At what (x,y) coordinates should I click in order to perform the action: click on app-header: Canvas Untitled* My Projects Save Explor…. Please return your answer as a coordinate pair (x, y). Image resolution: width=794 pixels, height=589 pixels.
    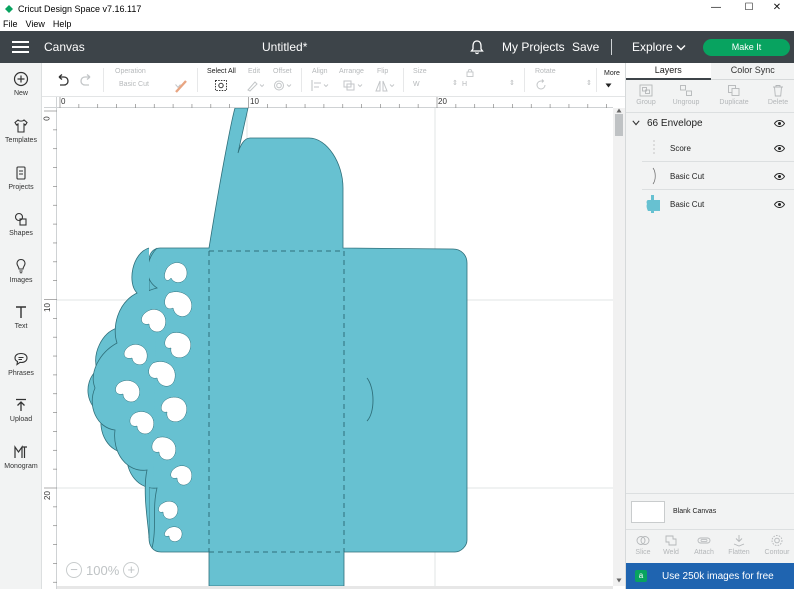
    Looking at the image, I should click on (397, 47).